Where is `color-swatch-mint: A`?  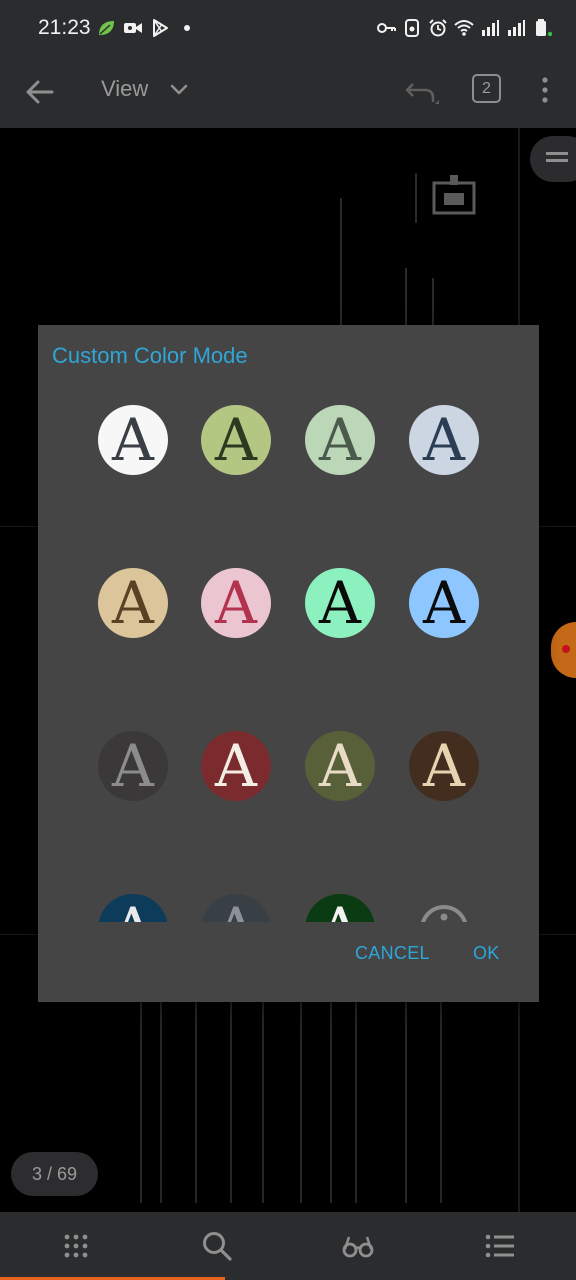 color-swatch-mint: A is located at coordinates (340, 603).